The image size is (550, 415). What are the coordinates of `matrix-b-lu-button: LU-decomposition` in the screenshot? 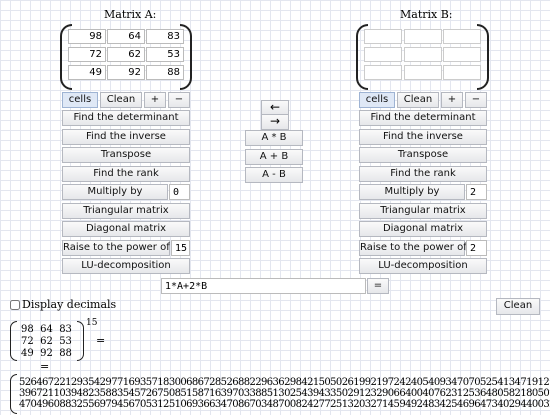 It's located at (423, 266).